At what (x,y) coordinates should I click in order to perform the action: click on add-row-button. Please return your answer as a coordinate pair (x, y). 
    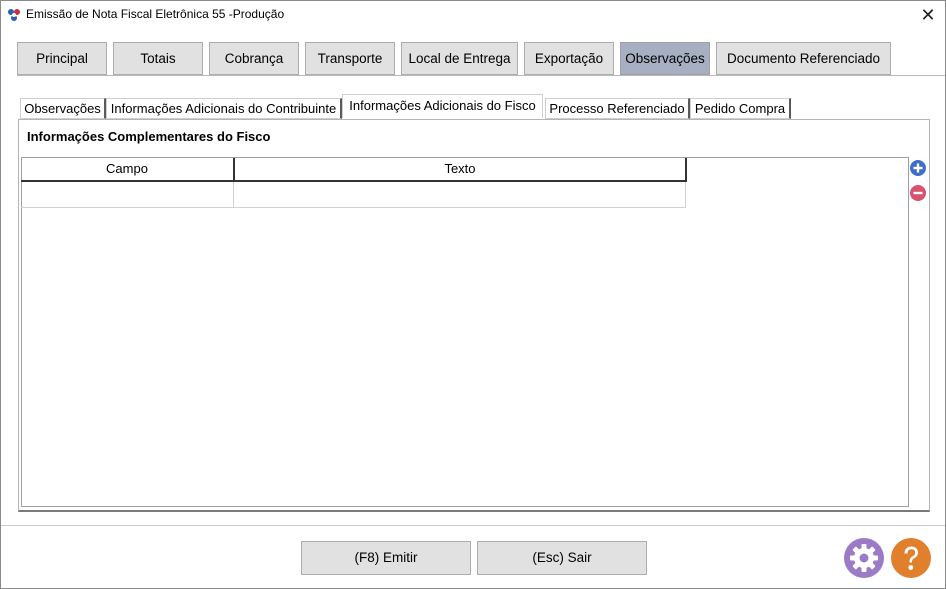
    Looking at the image, I should click on (918, 168).